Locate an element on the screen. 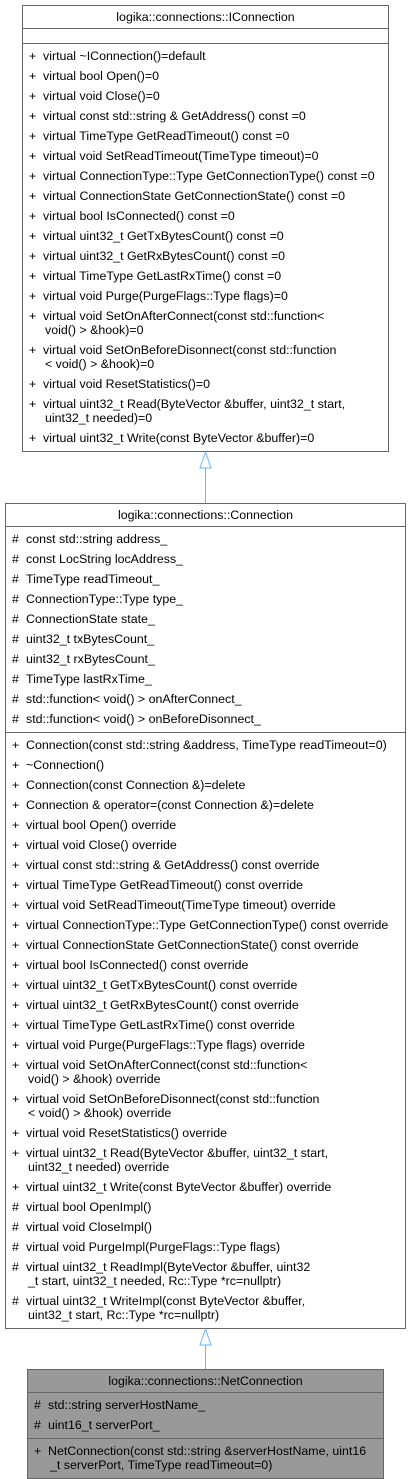  inheritance-arrow-netconnection-to-connection is located at coordinates (205, 1348).